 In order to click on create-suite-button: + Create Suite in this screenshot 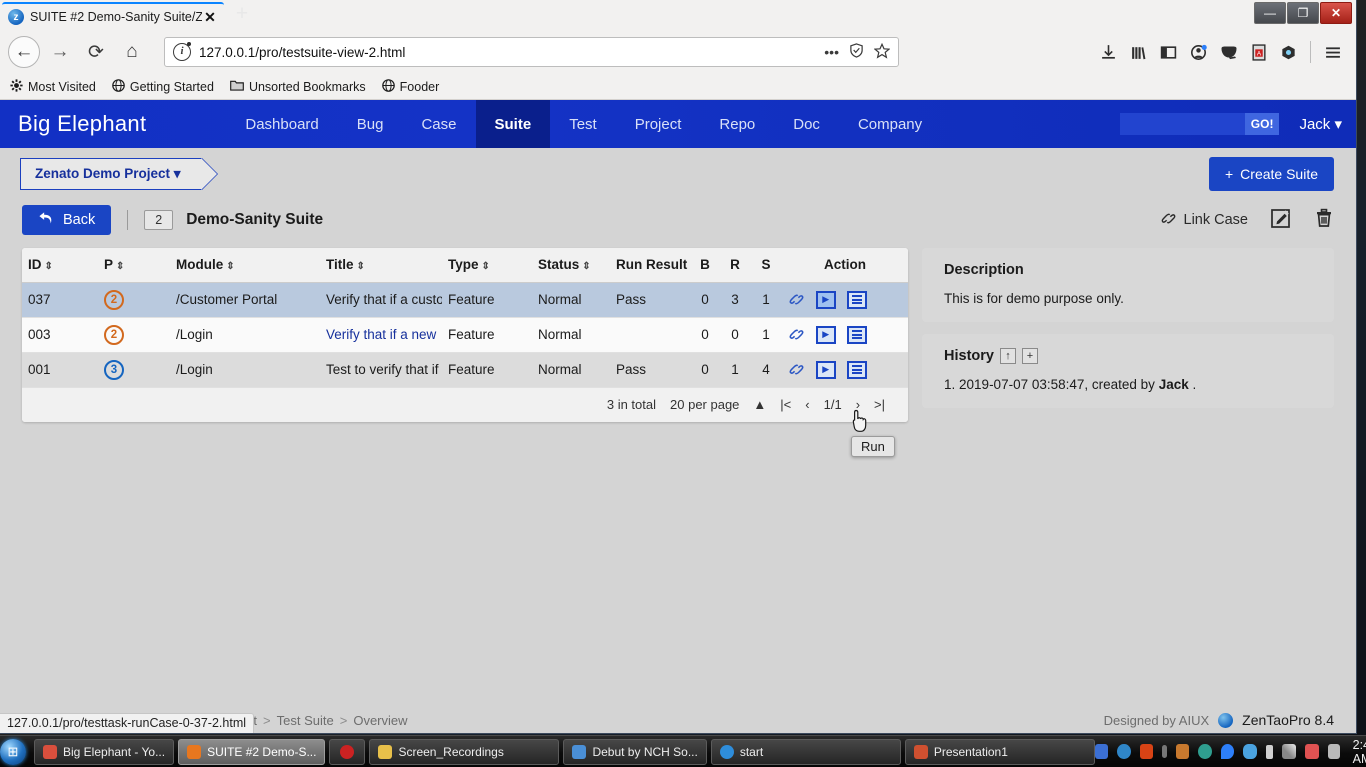, I will do `click(1271, 174)`.